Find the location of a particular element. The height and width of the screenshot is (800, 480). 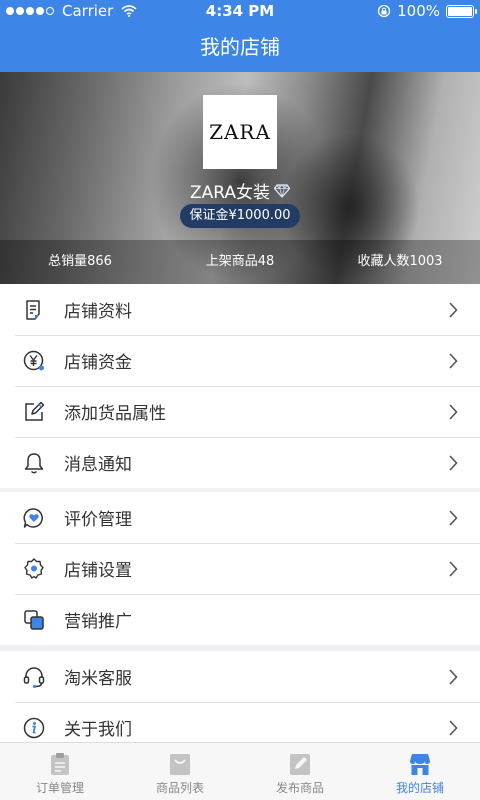

menu-item-shop-info: 店铺资料 is located at coordinates (240, 309).